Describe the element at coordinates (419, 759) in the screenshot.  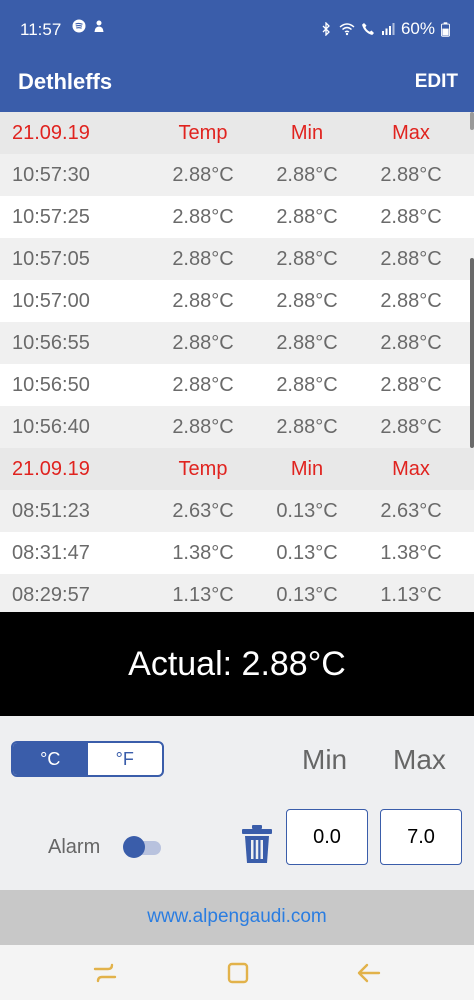
I see `max-label: Max` at that location.